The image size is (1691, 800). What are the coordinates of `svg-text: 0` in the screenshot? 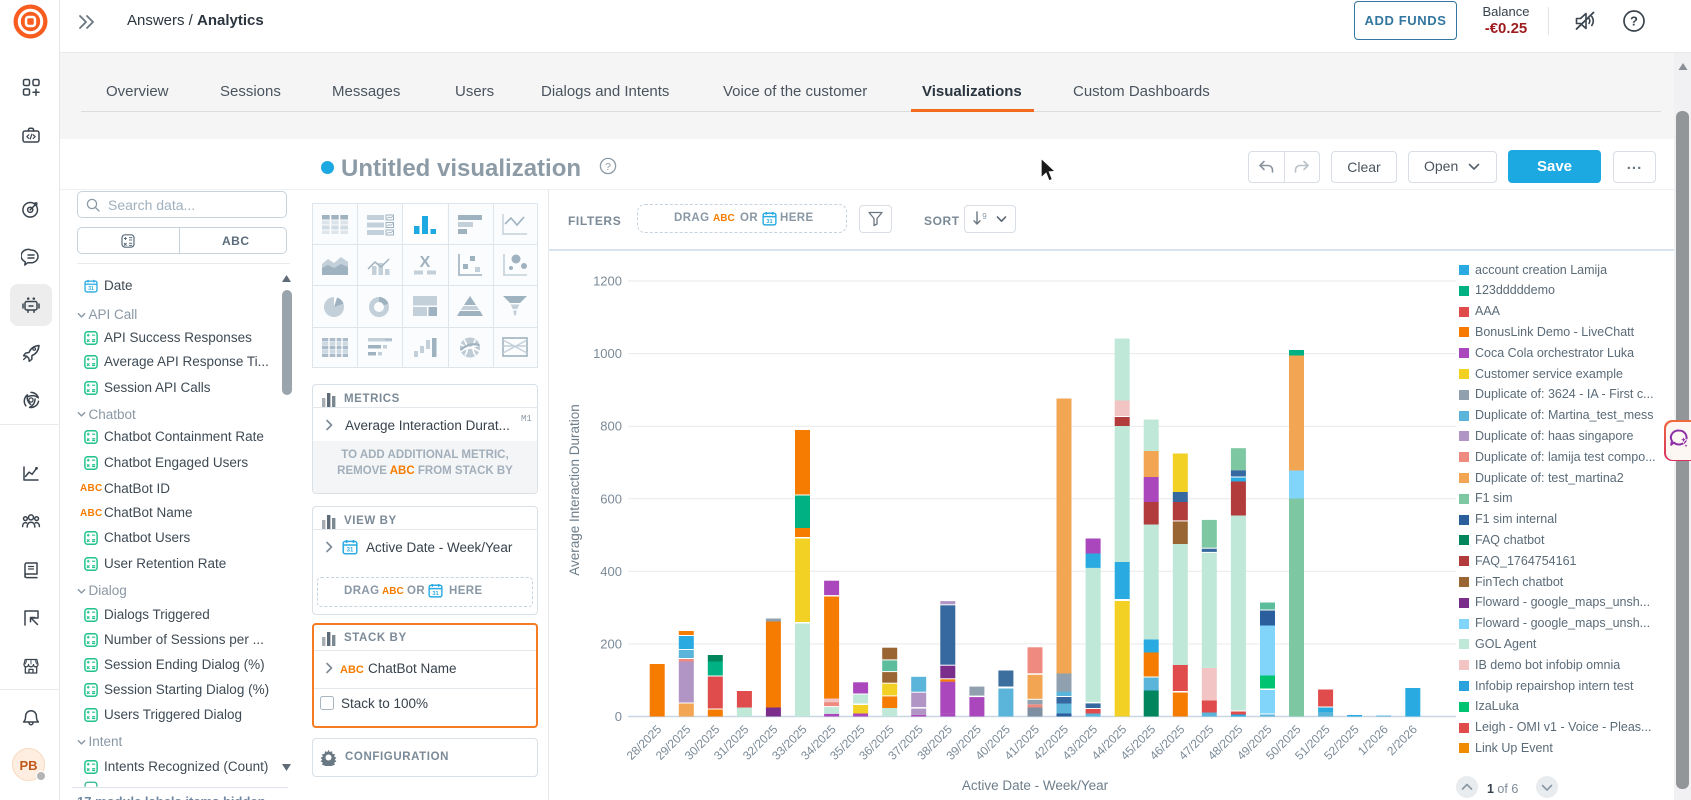 It's located at (618, 716).